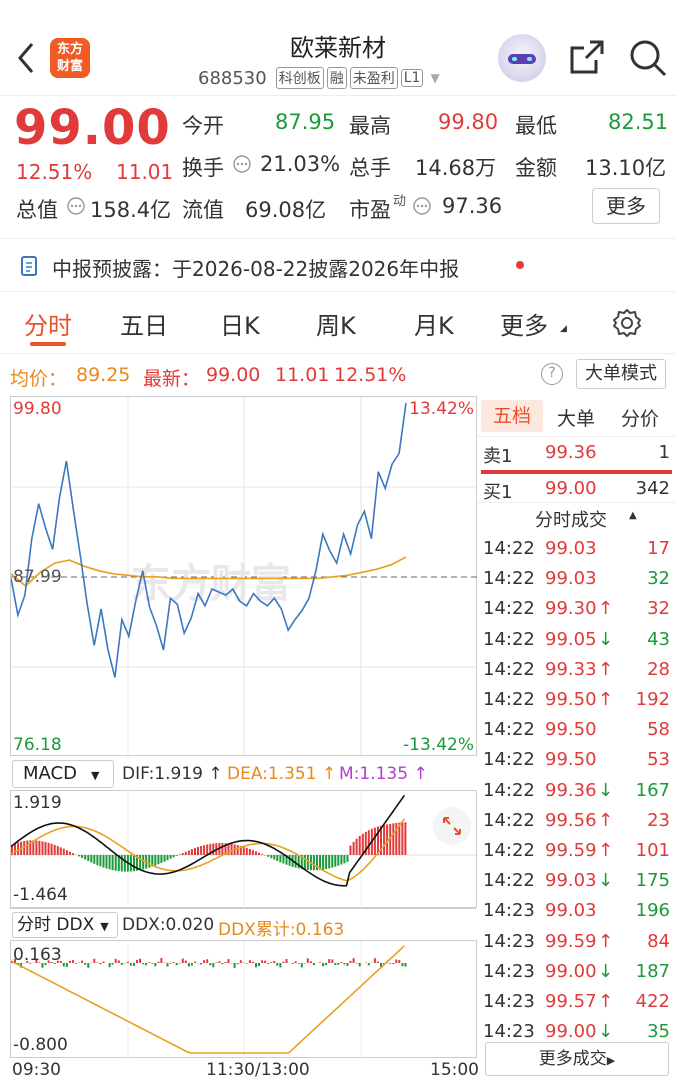 Image resolution: width=676 pixels, height=1080 pixels. Describe the element at coordinates (256, 269) in the screenshot. I see `notice-text: 中报预披露：于2026-08-22披露2026年中报` at that location.